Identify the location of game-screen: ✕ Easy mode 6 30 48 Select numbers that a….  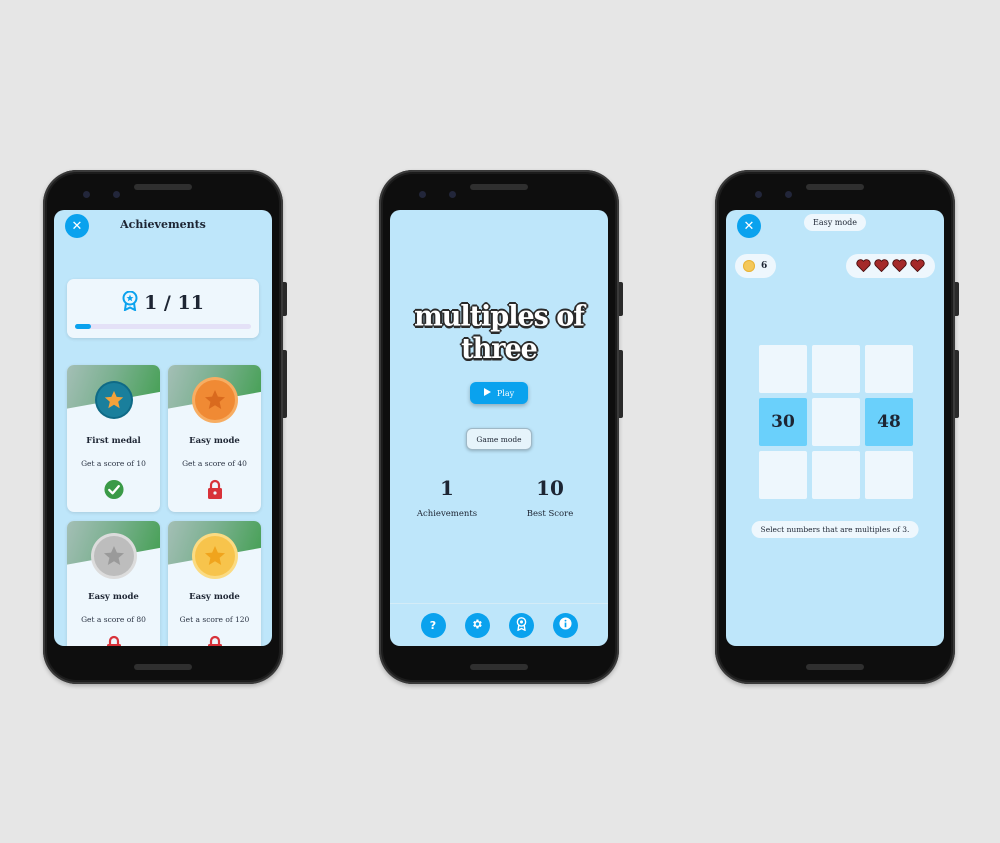
(835, 428).